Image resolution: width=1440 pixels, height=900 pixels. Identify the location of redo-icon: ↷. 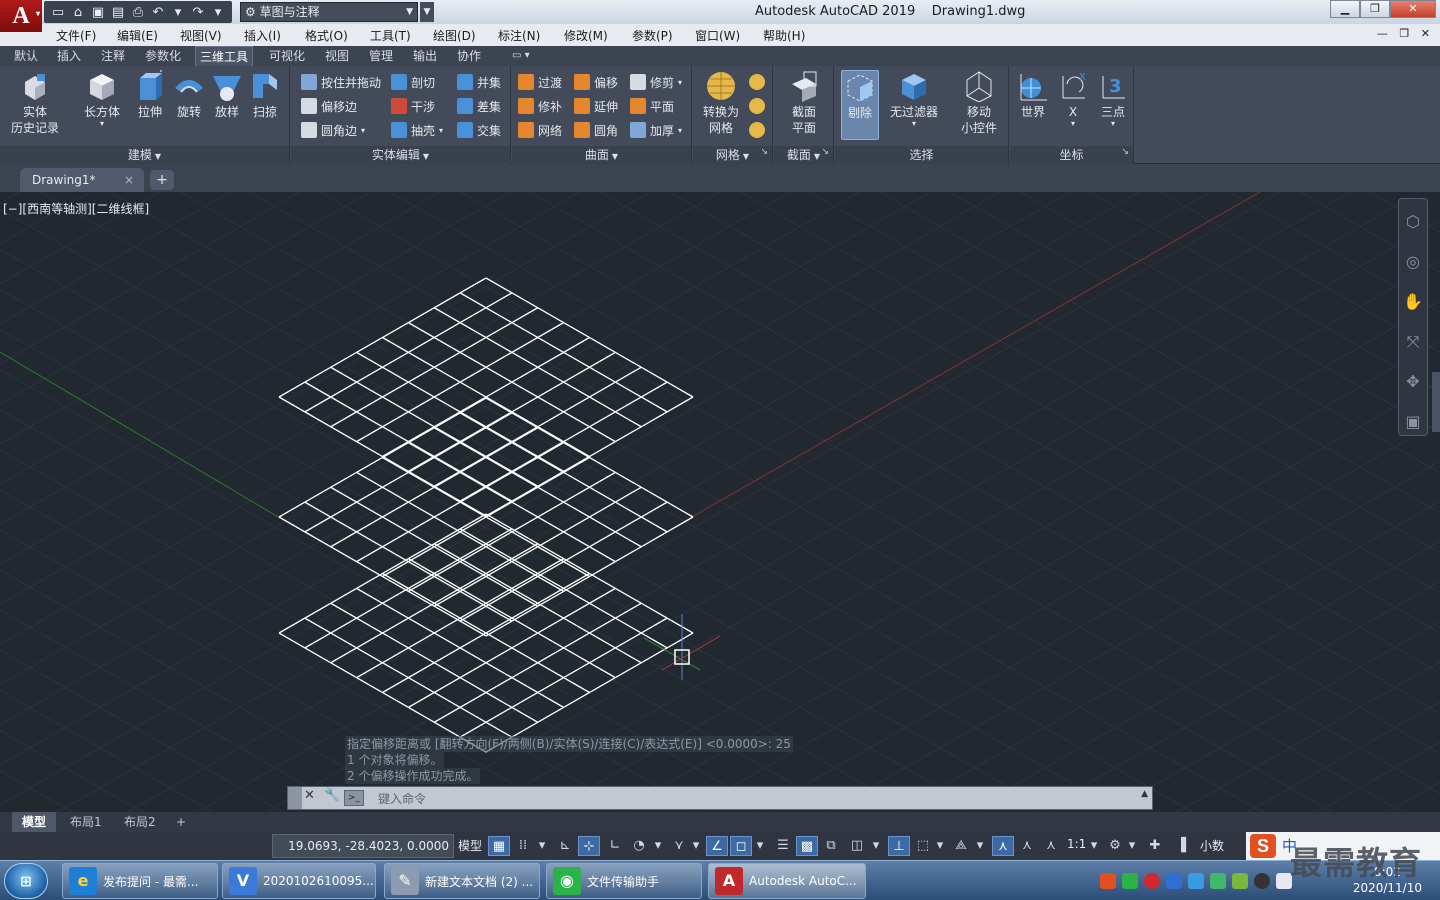
(198, 12).